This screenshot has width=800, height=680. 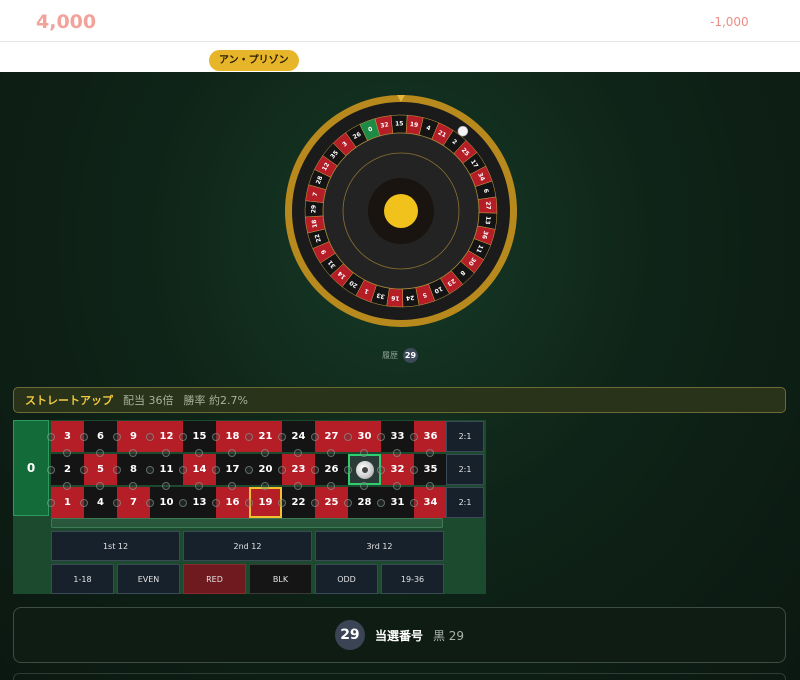 What do you see at coordinates (412, 579) in the screenshot?
I see `even-money-bet-19-36: 19-36` at bounding box center [412, 579].